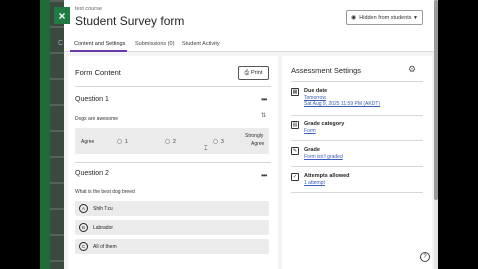 Image resolution: width=478 pixels, height=269 pixels. What do you see at coordinates (310, 131) in the screenshot?
I see `grade-category-link: Form` at bounding box center [310, 131].